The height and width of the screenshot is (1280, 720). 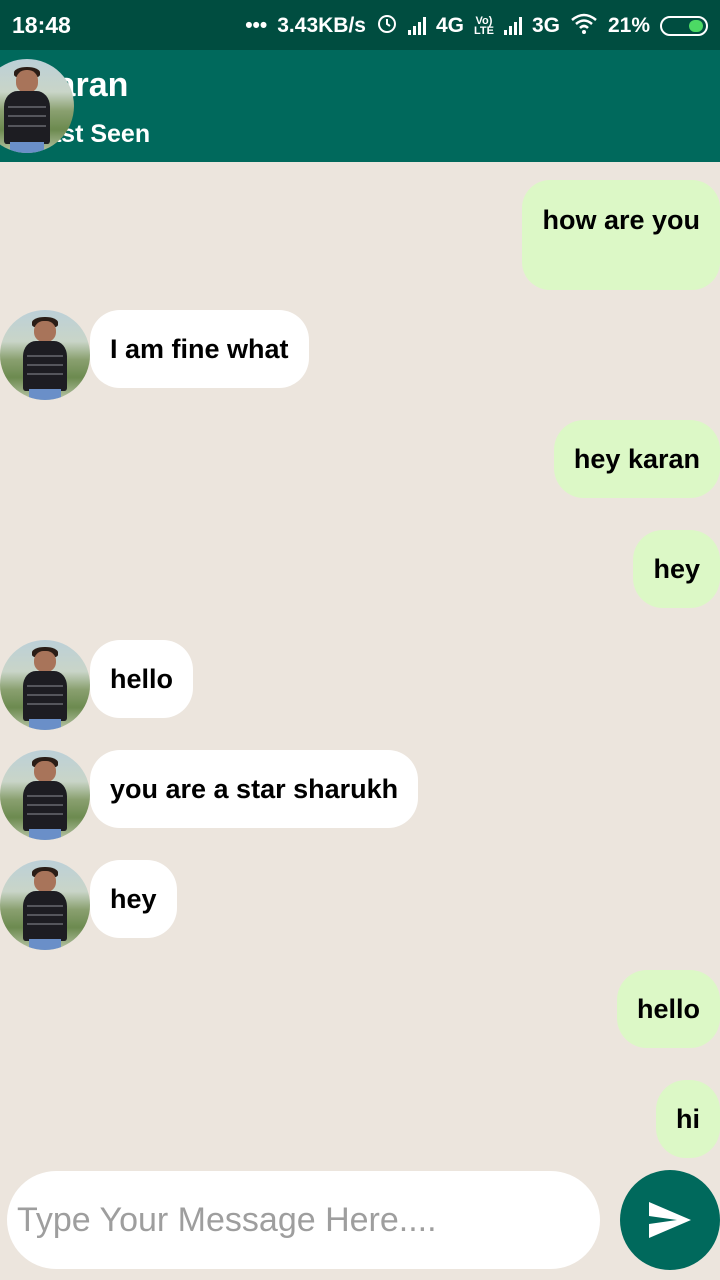 I want to click on status-bar: 18:48 ••• 3.43KB/s 4G Vo) LTE 3G 21%, so click(x=360, y=25).